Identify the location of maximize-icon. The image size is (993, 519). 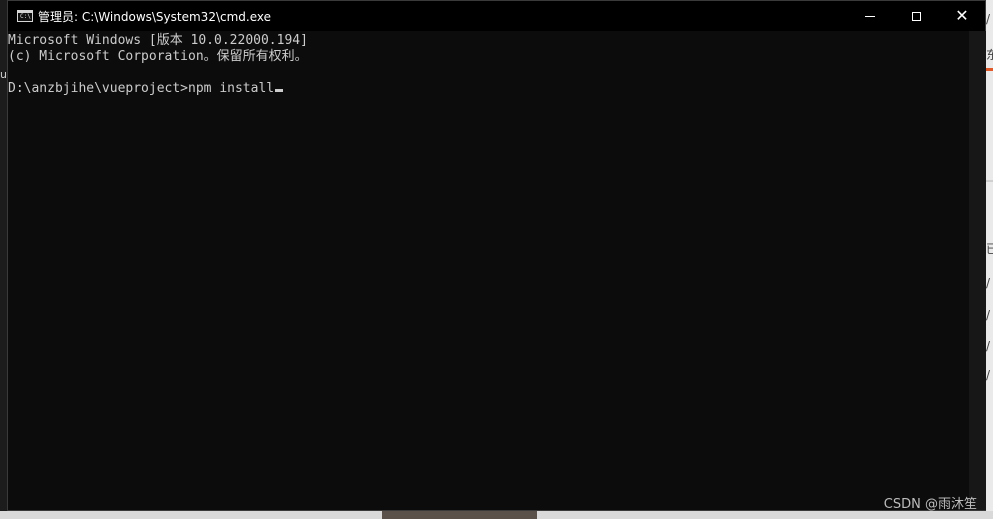
(916, 16).